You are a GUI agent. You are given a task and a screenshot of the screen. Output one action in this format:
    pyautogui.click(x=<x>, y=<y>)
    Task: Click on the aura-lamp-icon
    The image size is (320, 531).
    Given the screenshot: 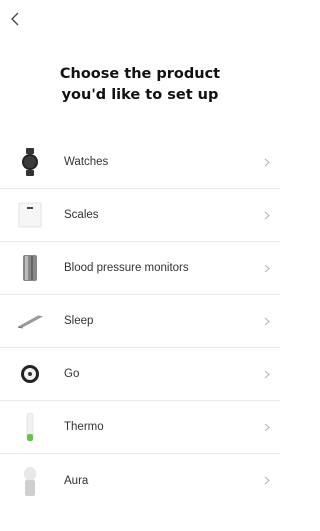 What is the action you would take?
    pyautogui.click(x=30, y=481)
    